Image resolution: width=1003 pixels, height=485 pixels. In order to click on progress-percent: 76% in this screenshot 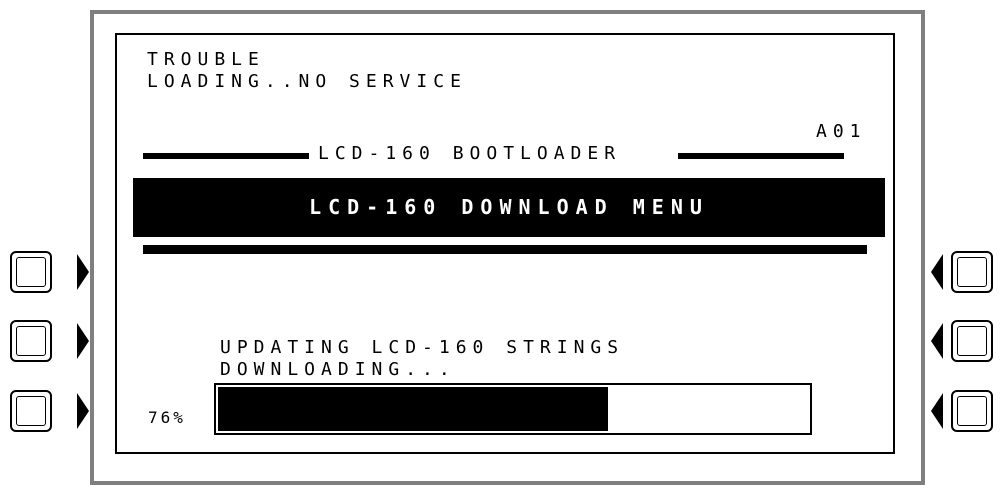, I will do `click(167, 417)`.